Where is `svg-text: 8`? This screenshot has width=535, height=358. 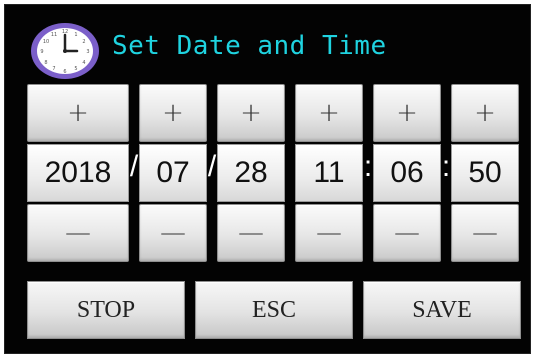
svg-text: 8 is located at coordinates (45, 63).